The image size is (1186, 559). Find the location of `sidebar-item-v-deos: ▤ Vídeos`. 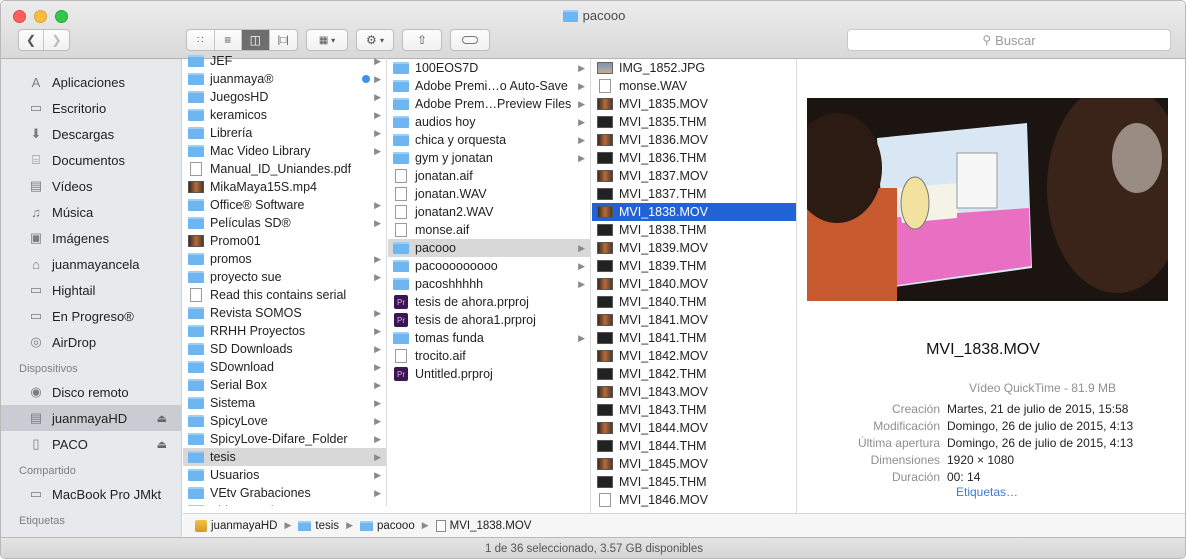

sidebar-item-v-deos: ▤ Vídeos is located at coordinates (91, 186).